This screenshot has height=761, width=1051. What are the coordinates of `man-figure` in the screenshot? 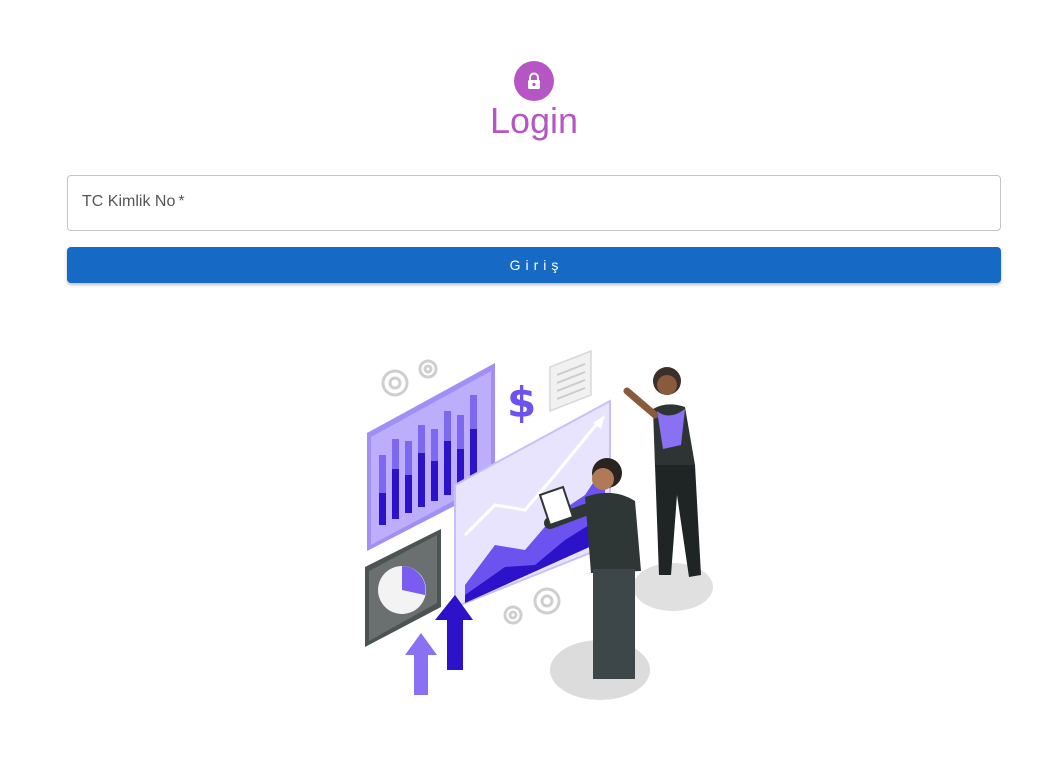 It's located at (594, 579).